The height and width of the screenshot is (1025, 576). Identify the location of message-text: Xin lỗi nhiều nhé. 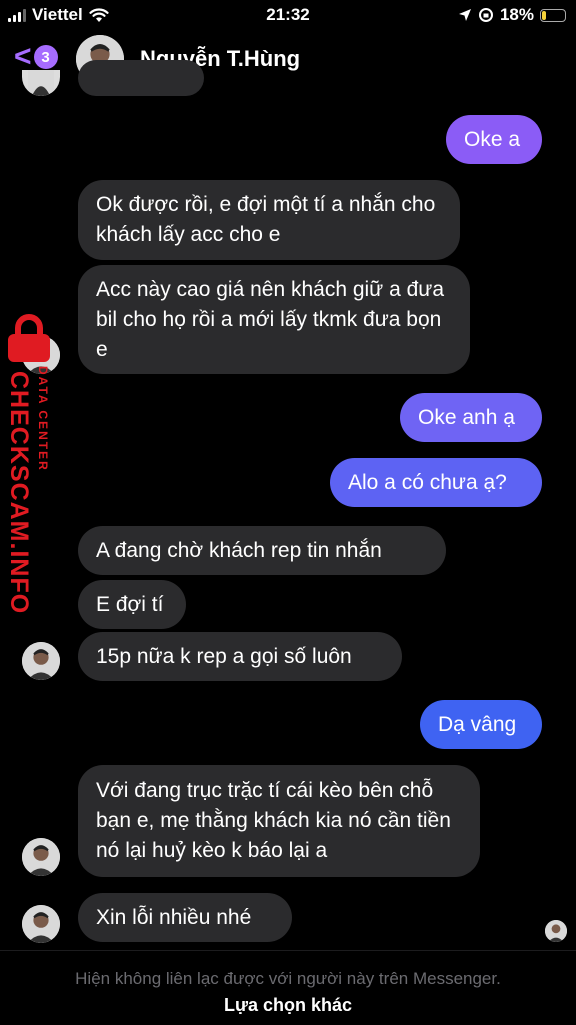
(174, 917).